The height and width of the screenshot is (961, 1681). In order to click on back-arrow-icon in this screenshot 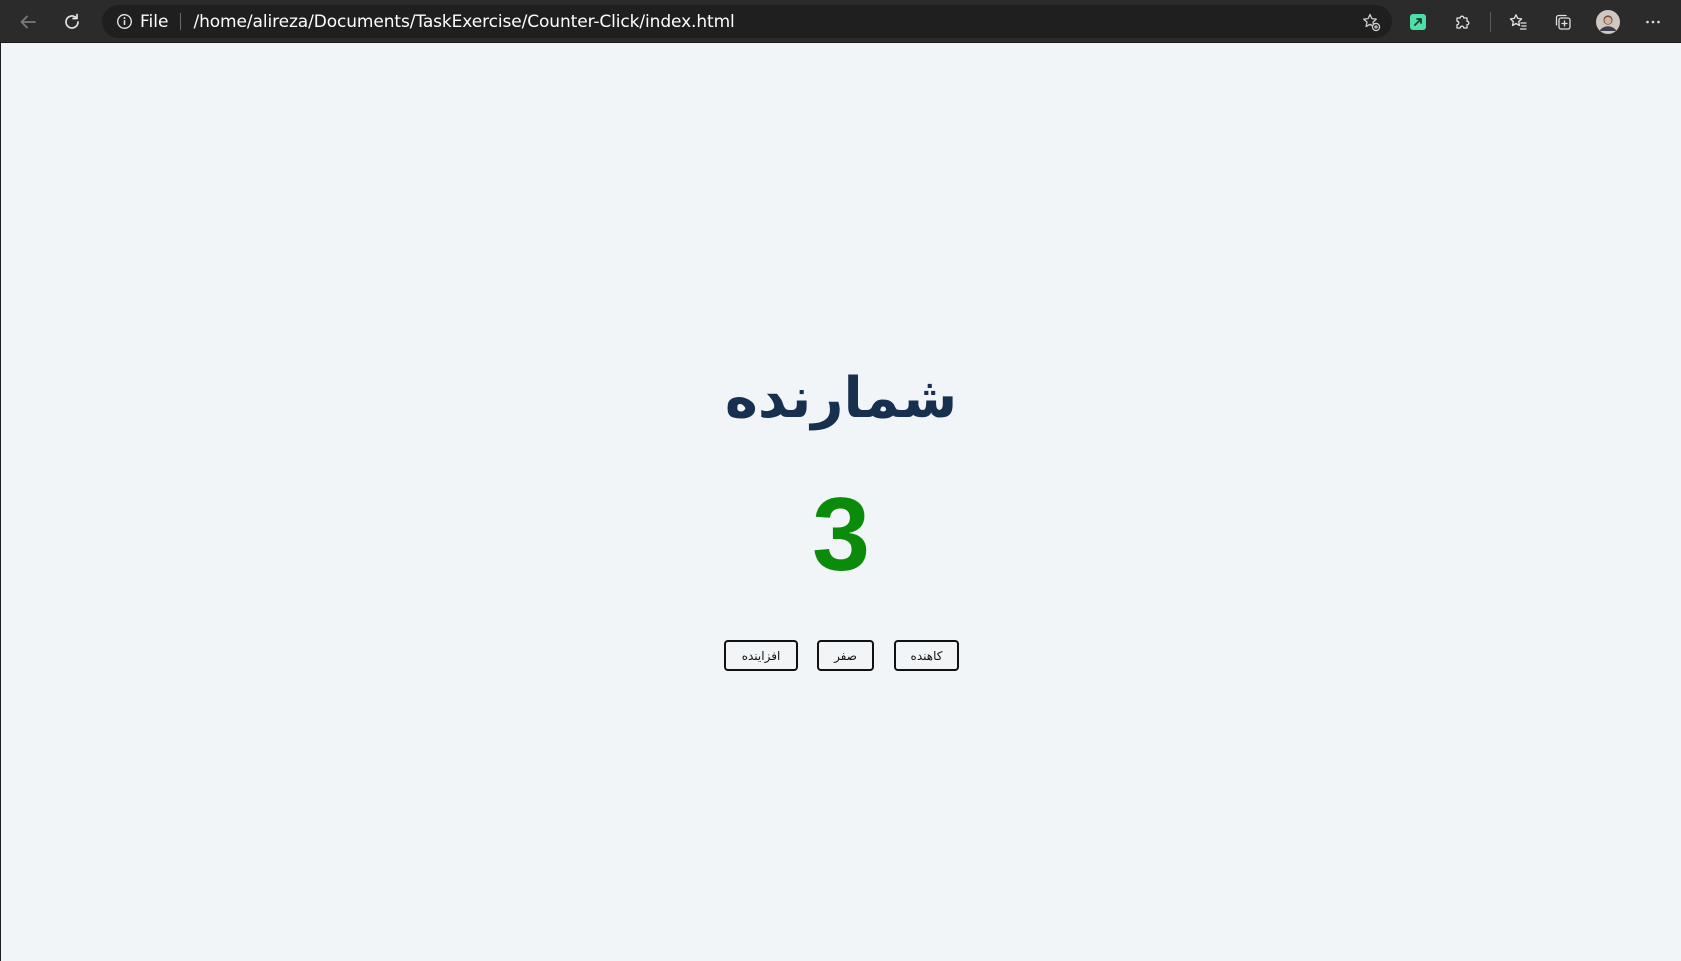, I will do `click(28, 22)`.